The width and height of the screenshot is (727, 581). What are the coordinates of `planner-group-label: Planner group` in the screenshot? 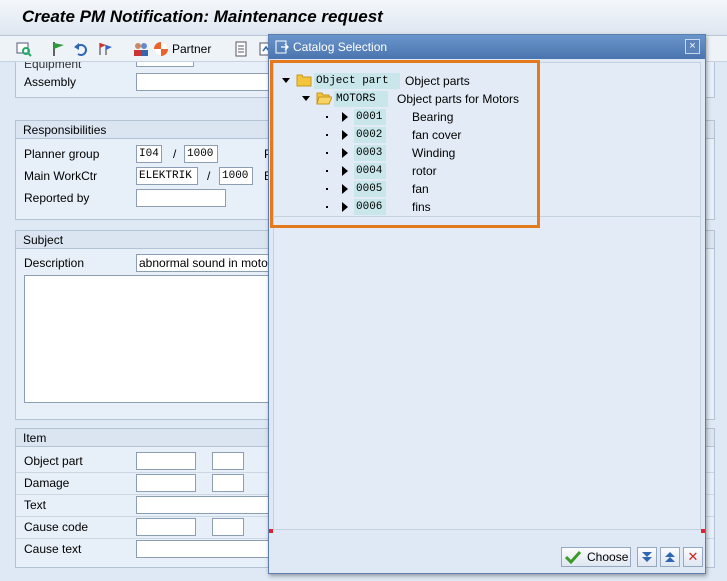 It's located at (62, 154).